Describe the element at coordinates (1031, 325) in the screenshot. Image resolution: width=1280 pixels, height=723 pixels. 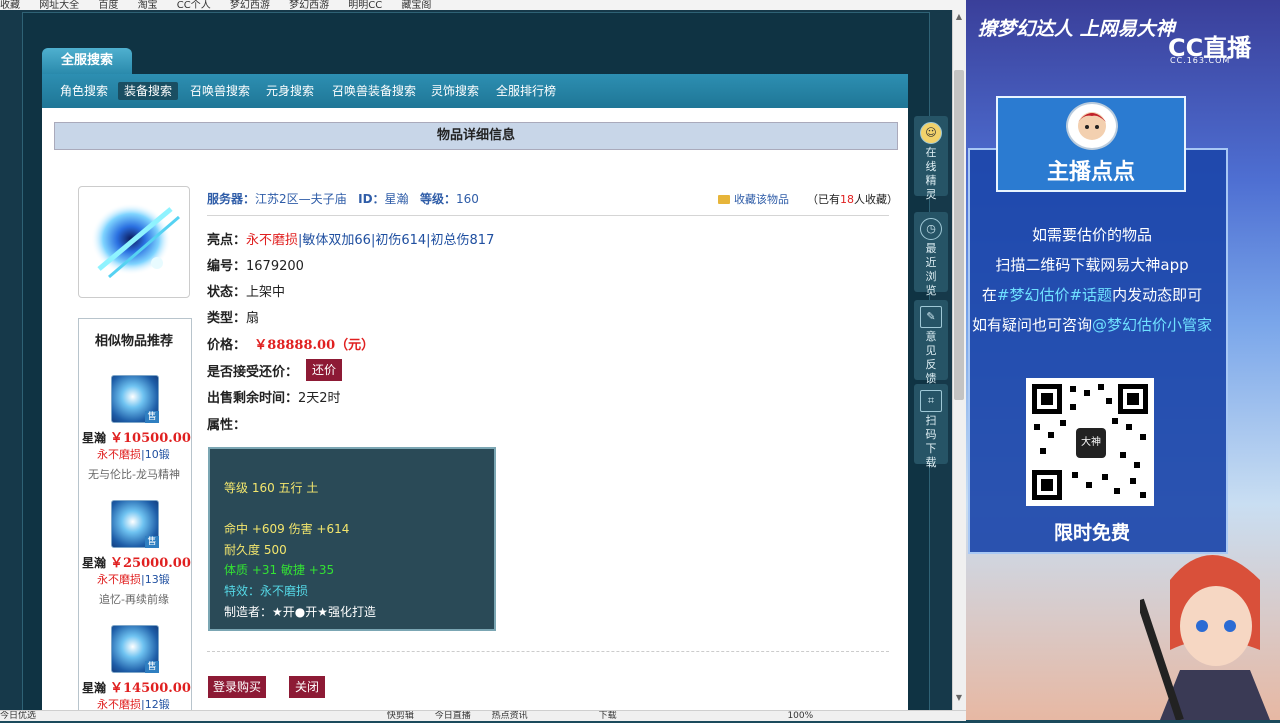
I see `promo-line-4-pre: 如有疑问也可咨询` at that location.